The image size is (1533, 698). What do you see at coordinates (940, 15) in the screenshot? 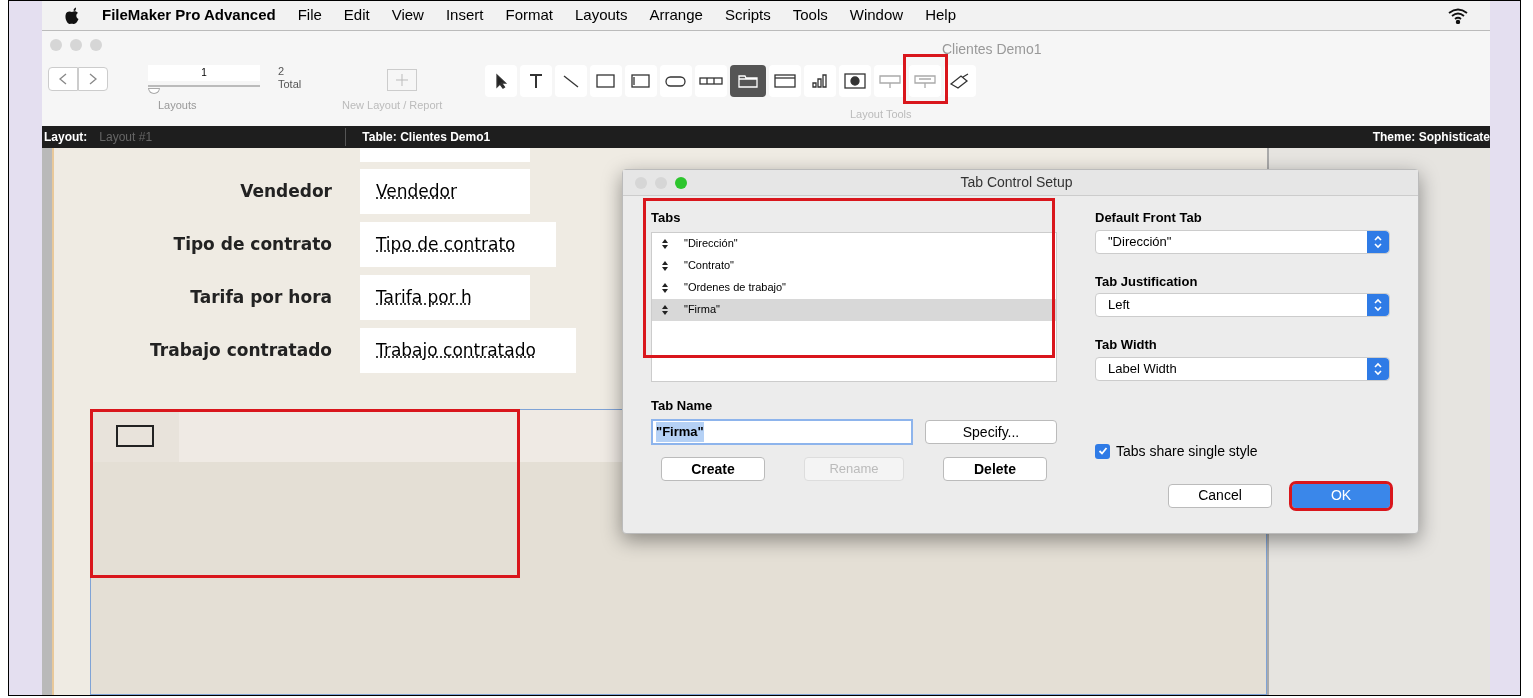
I see `menu-item: Help` at bounding box center [940, 15].